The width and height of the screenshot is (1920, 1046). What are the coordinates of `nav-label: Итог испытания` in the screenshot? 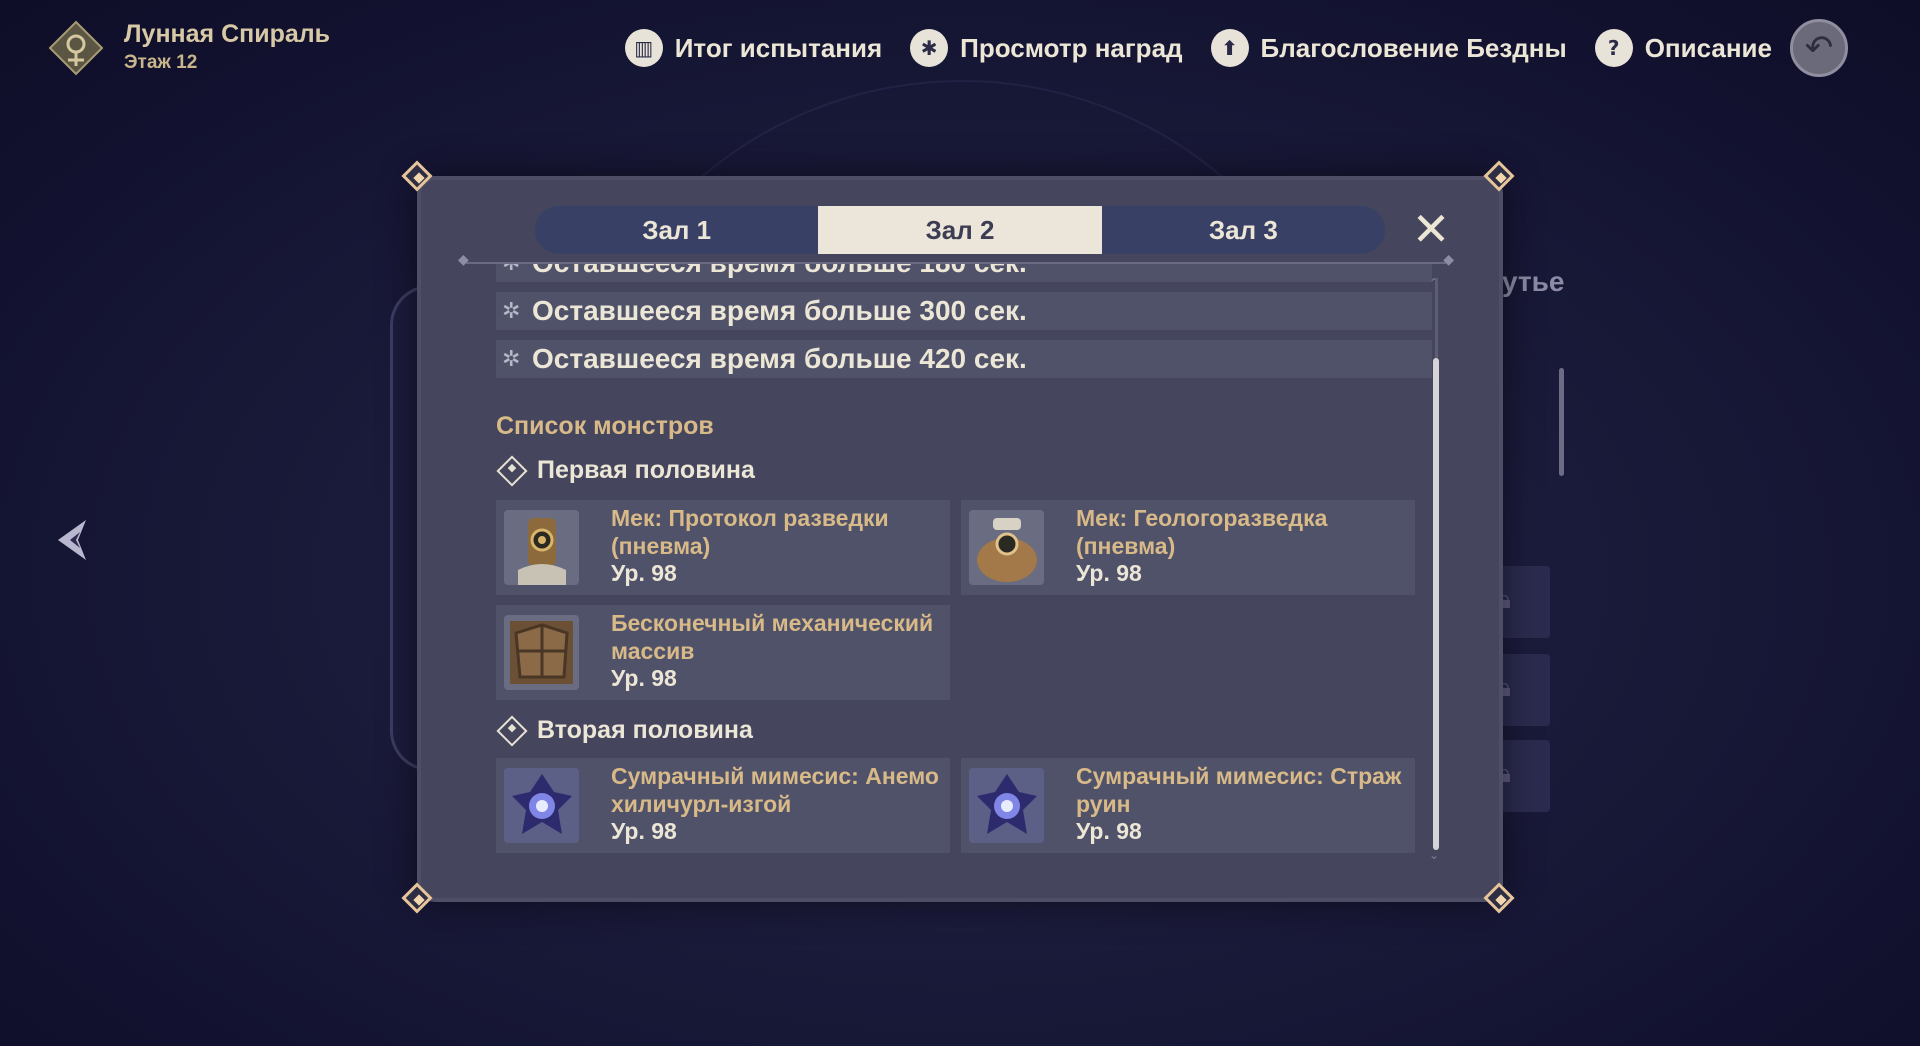 It's located at (778, 47).